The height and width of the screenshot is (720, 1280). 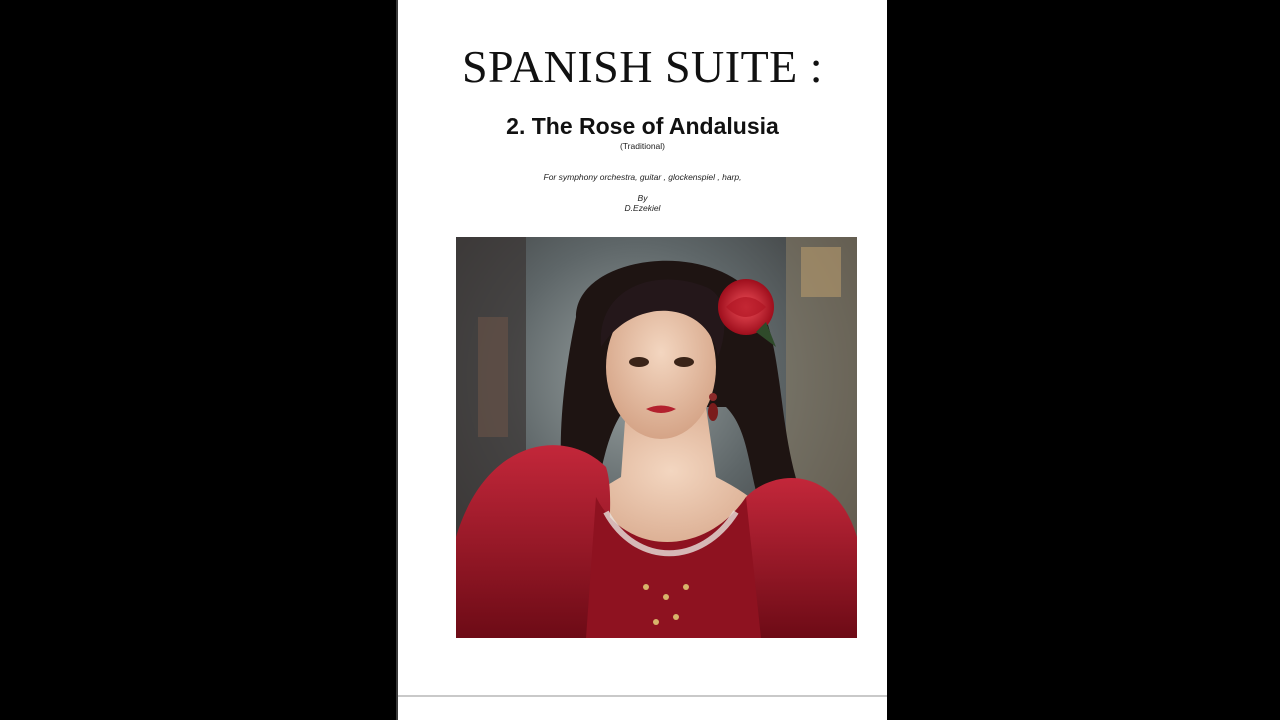 I want to click on page-title: SPANISH SUITE :, so click(x=642, y=66).